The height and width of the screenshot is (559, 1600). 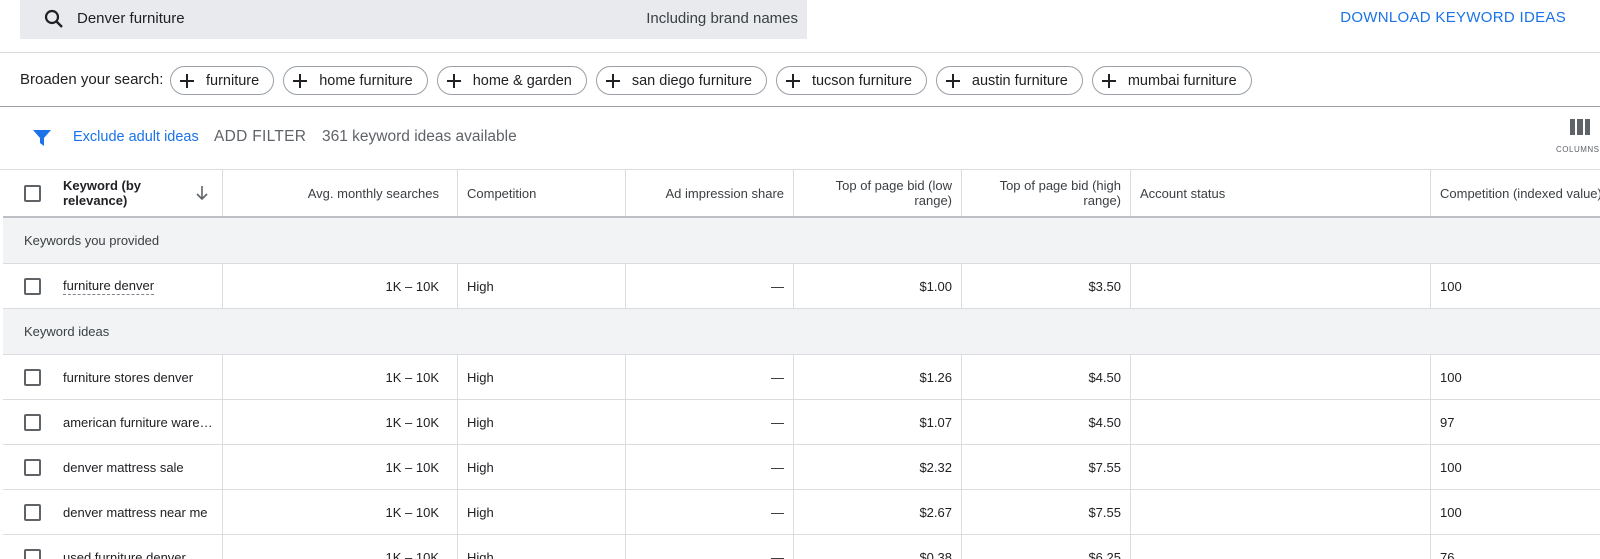 What do you see at coordinates (135, 512) in the screenshot?
I see `keyword-text: denver mattress near me` at bounding box center [135, 512].